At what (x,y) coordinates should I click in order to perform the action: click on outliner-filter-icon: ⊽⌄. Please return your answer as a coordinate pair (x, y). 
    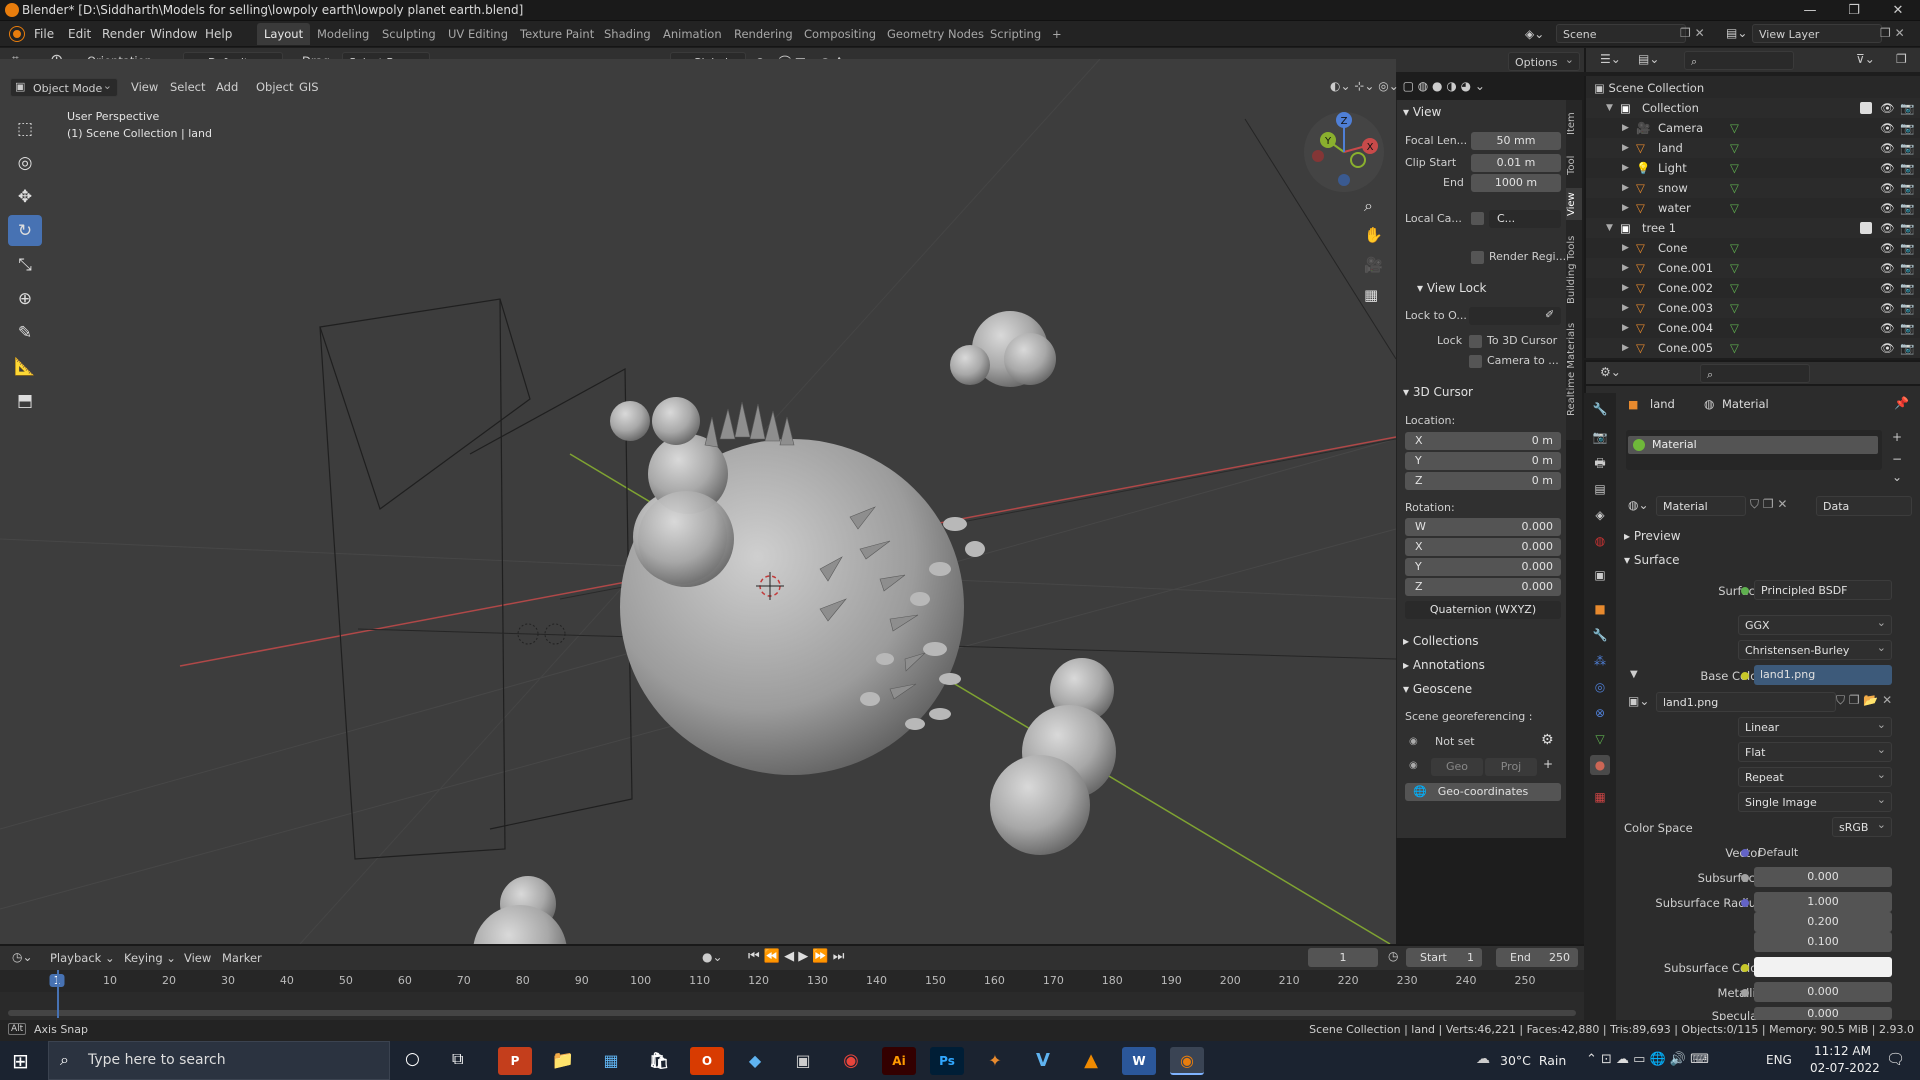
    Looking at the image, I should click on (1865, 59).